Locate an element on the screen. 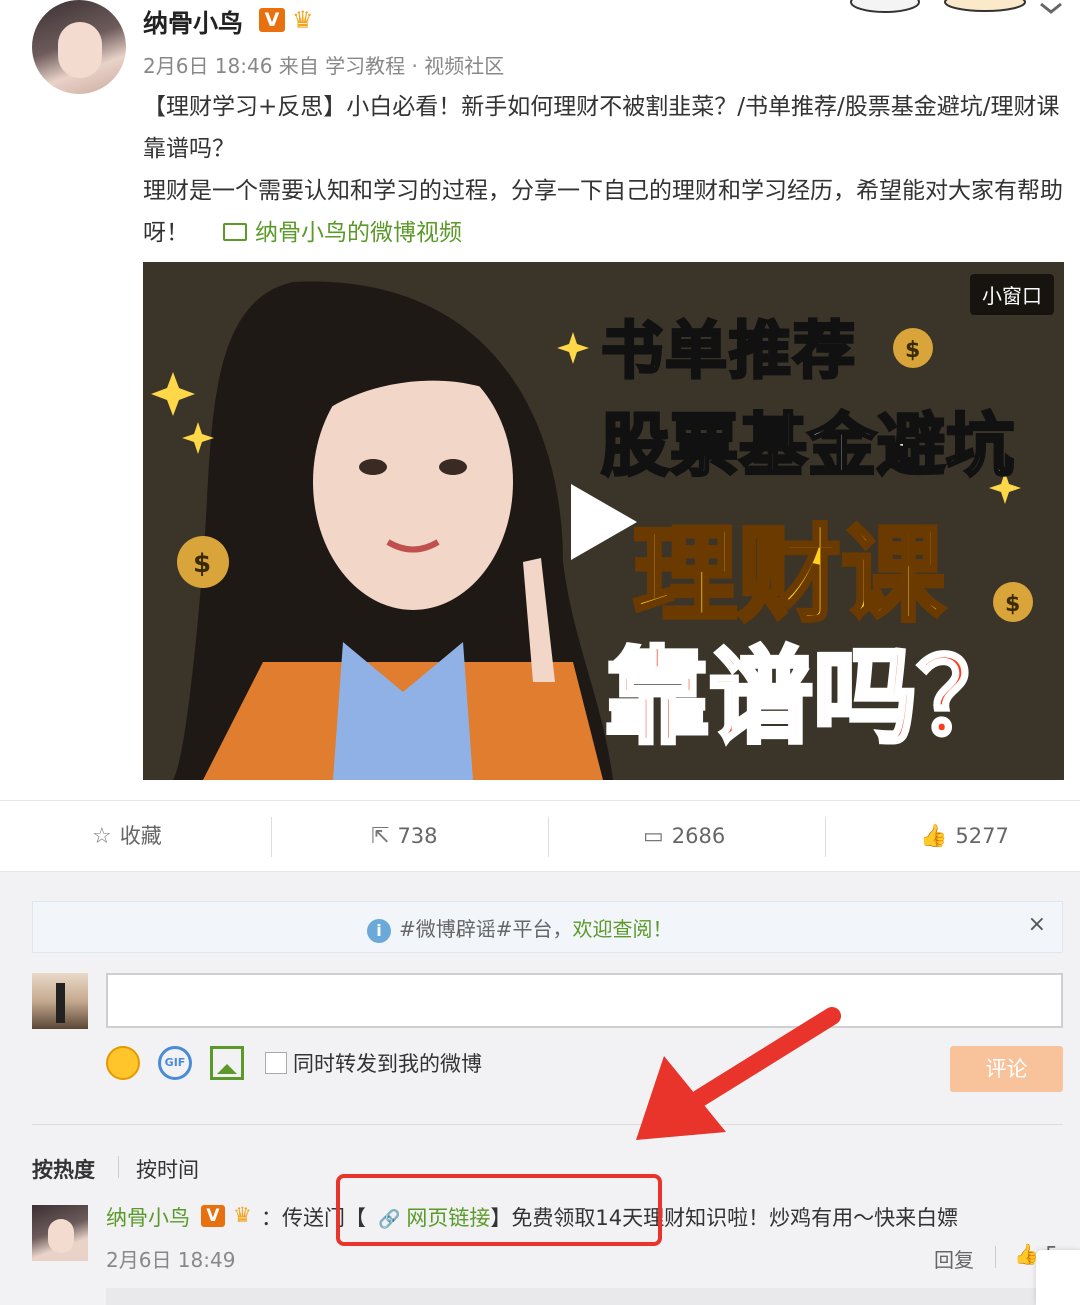 The width and height of the screenshot is (1080, 1305). comment-count: 2686 is located at coordinates (698, 836).